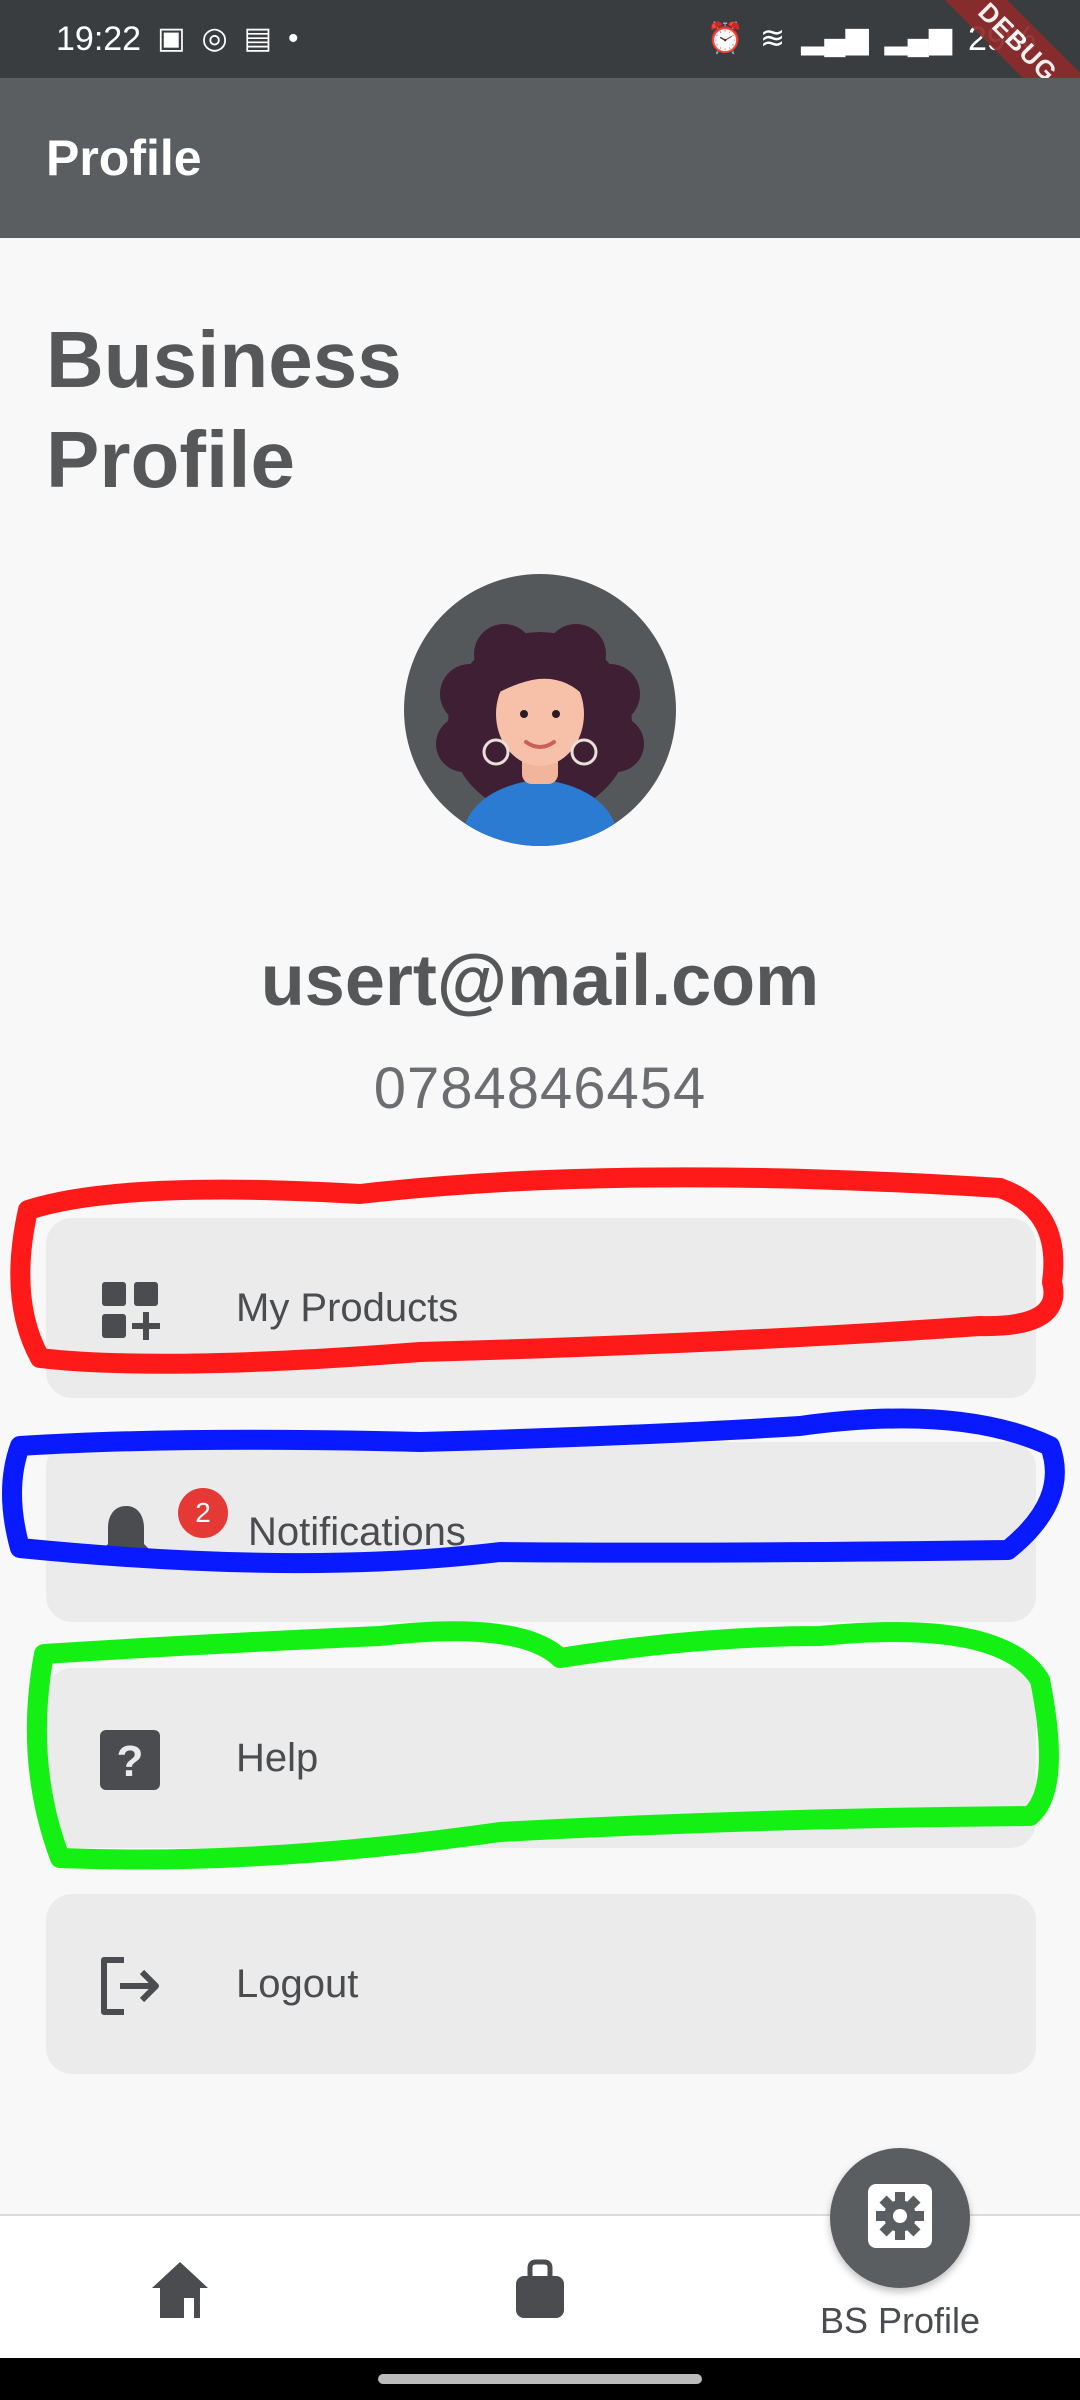 The height and width of the screenshot is (2400, 1080). I want to click on bs-profile-label: BS Profile, so click(900, 2320).